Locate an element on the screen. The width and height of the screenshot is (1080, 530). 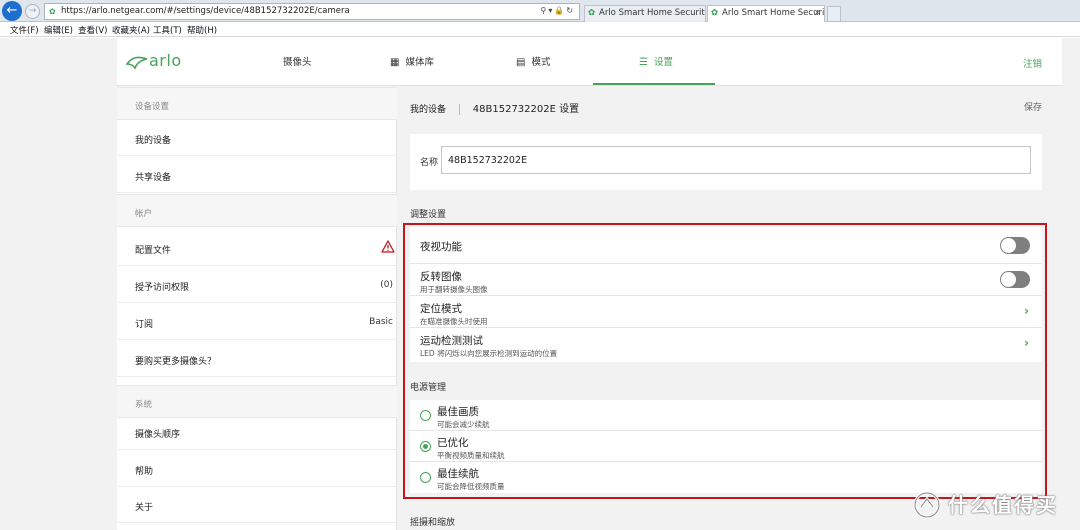
setting-title: 运动检测测试 is located at coordinates (451, 341).